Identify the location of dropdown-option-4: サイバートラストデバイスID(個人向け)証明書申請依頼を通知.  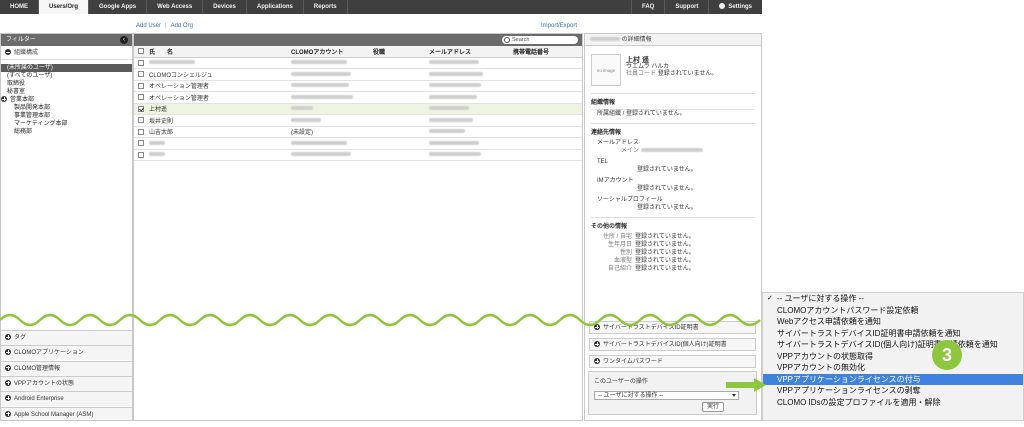
(893, 345).